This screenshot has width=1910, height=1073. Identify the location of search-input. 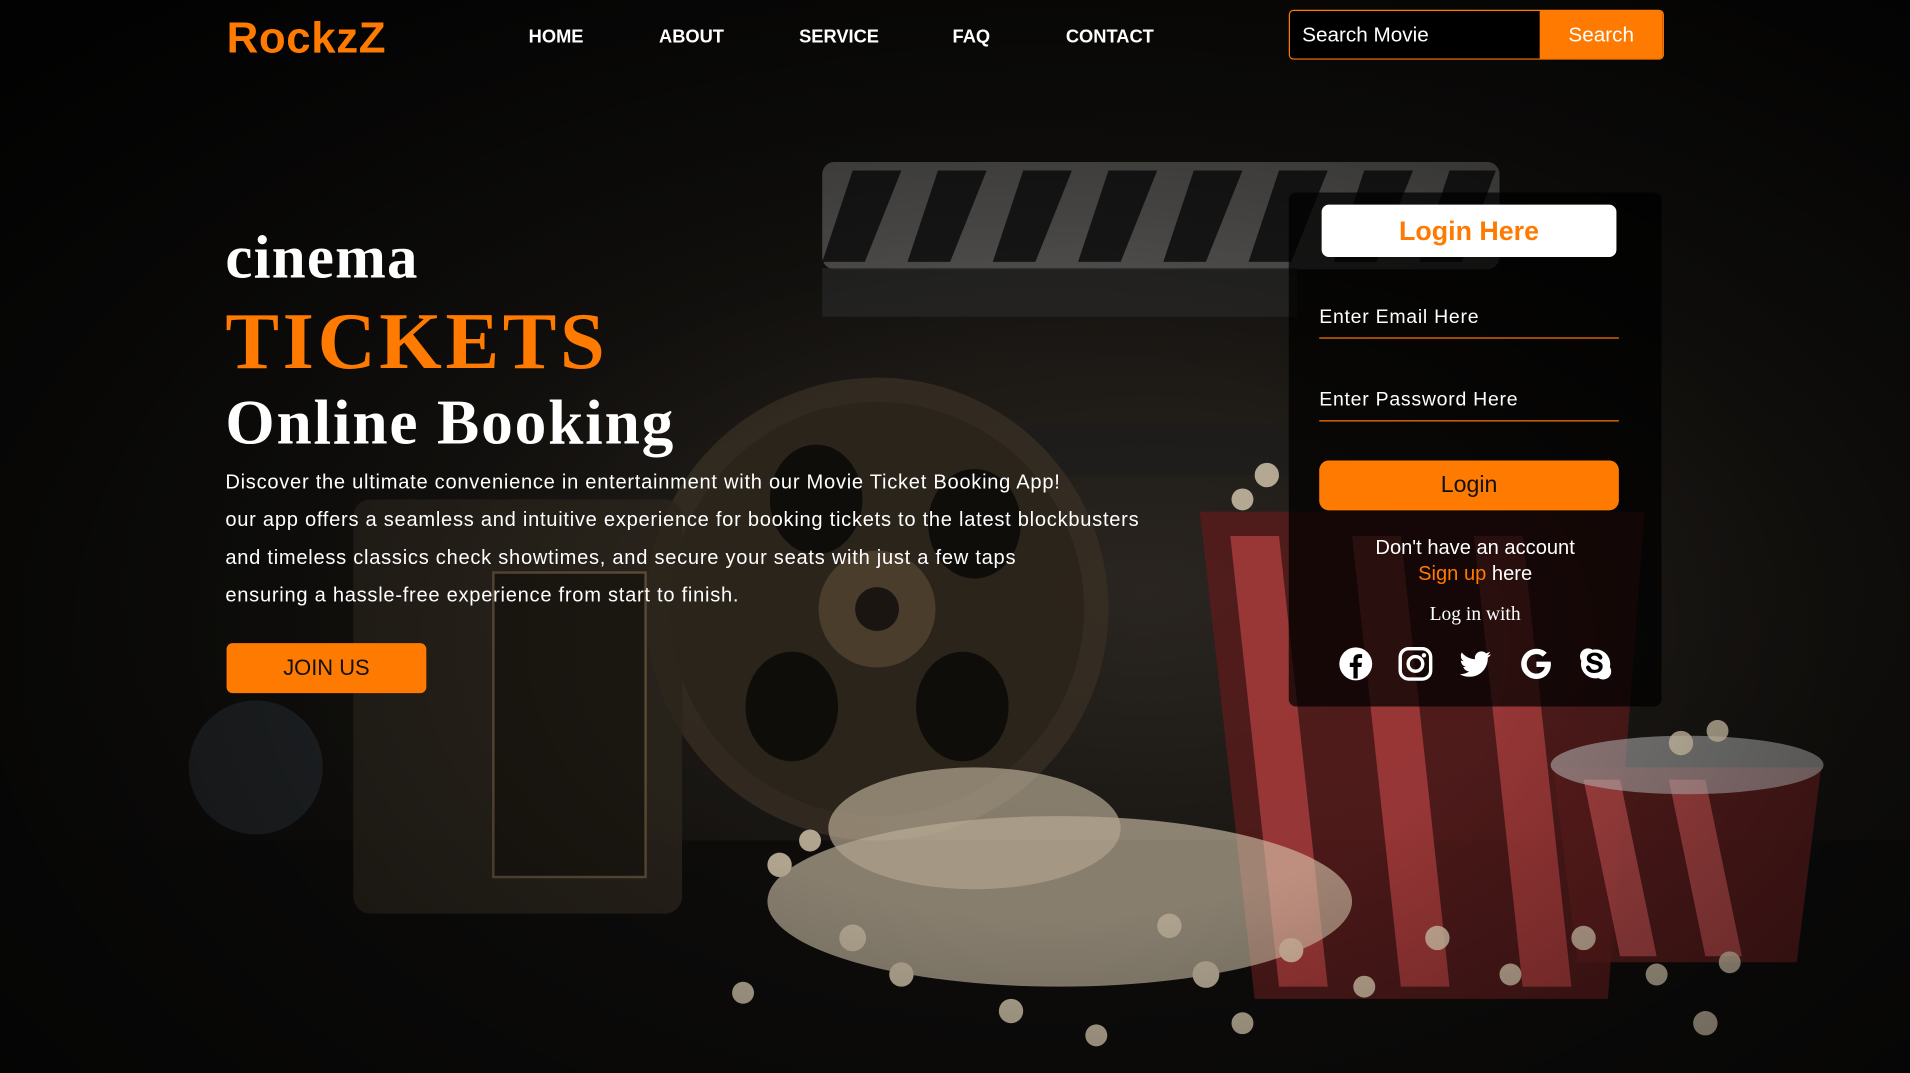
(1414, 34).